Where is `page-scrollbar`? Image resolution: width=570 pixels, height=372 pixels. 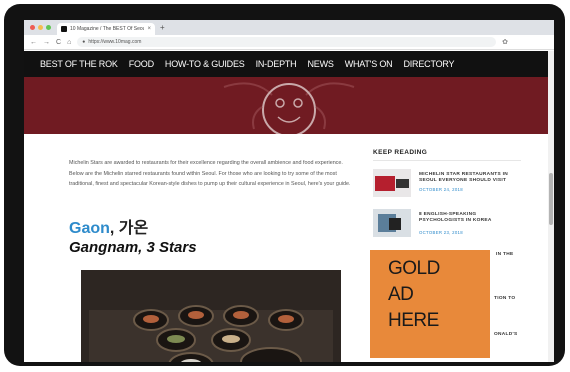 page-scrollbar is located at coordinates (551, 206).